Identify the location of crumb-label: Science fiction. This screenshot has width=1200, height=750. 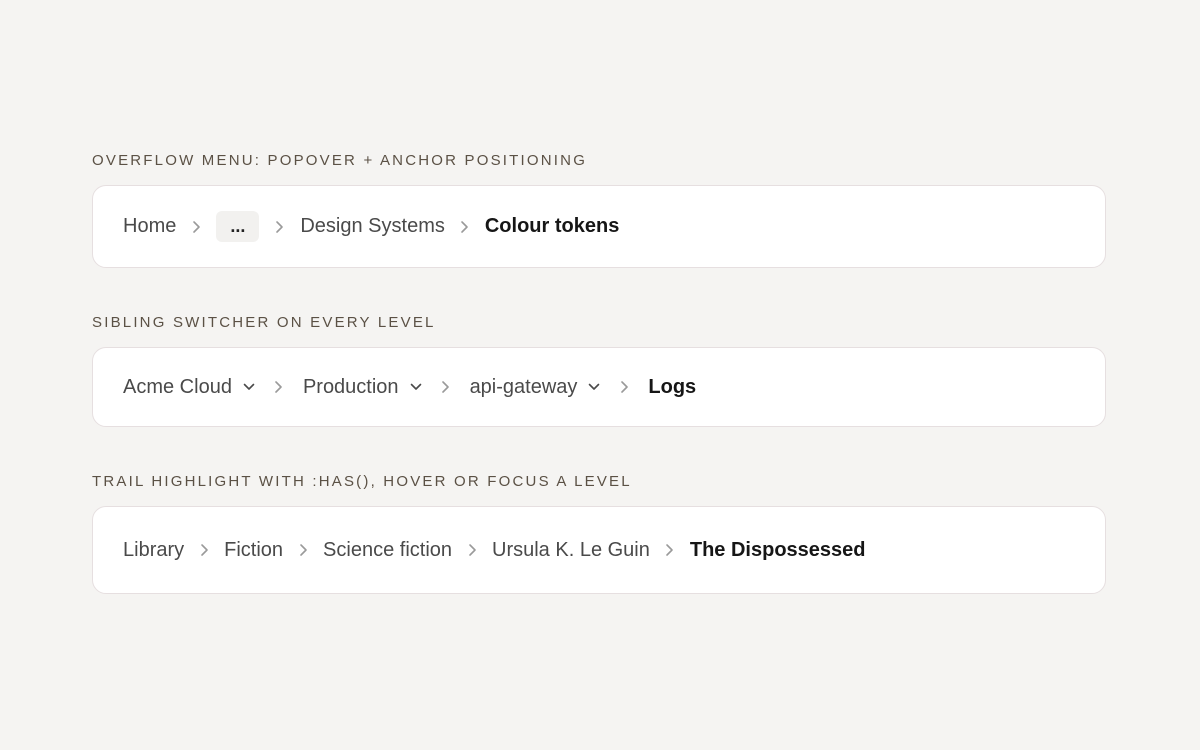
(388, 549).